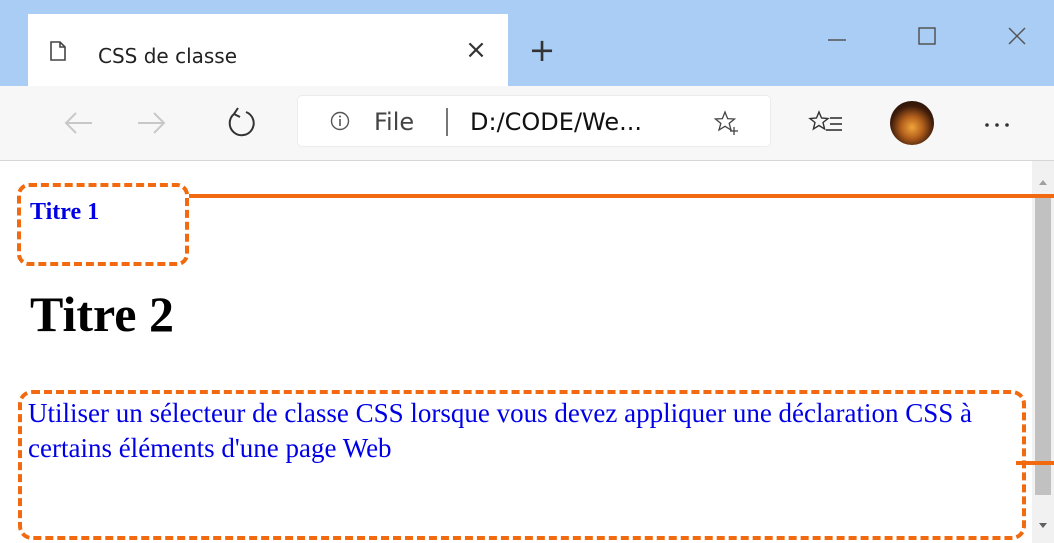 The image size is (1054, 543). What do you see at coordinates (476, 50) in the screenshot?
I see `close-tab-icon: ×` at bounding box center [476, 50].